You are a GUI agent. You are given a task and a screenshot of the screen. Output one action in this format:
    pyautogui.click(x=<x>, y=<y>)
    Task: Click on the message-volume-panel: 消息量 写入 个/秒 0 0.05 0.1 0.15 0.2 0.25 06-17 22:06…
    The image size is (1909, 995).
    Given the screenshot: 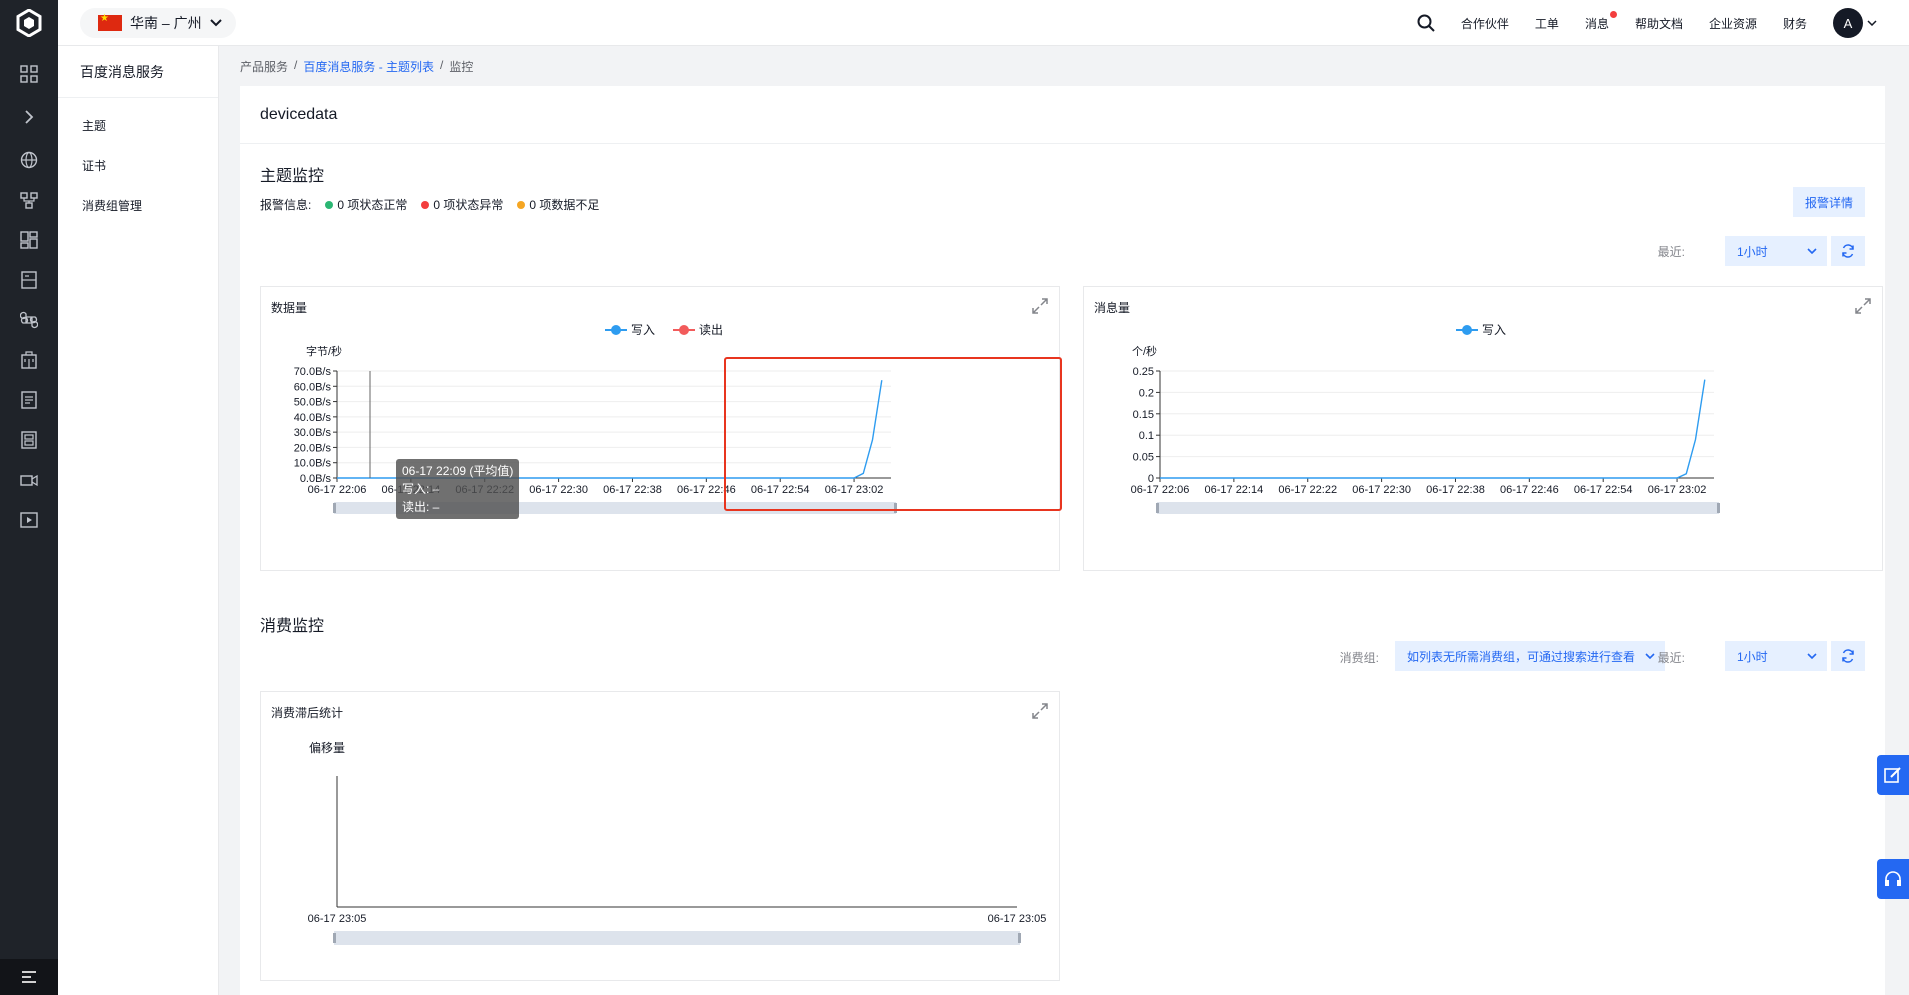 What is the action you would take?
    pyautogui.click(x=1483, y=428)
    